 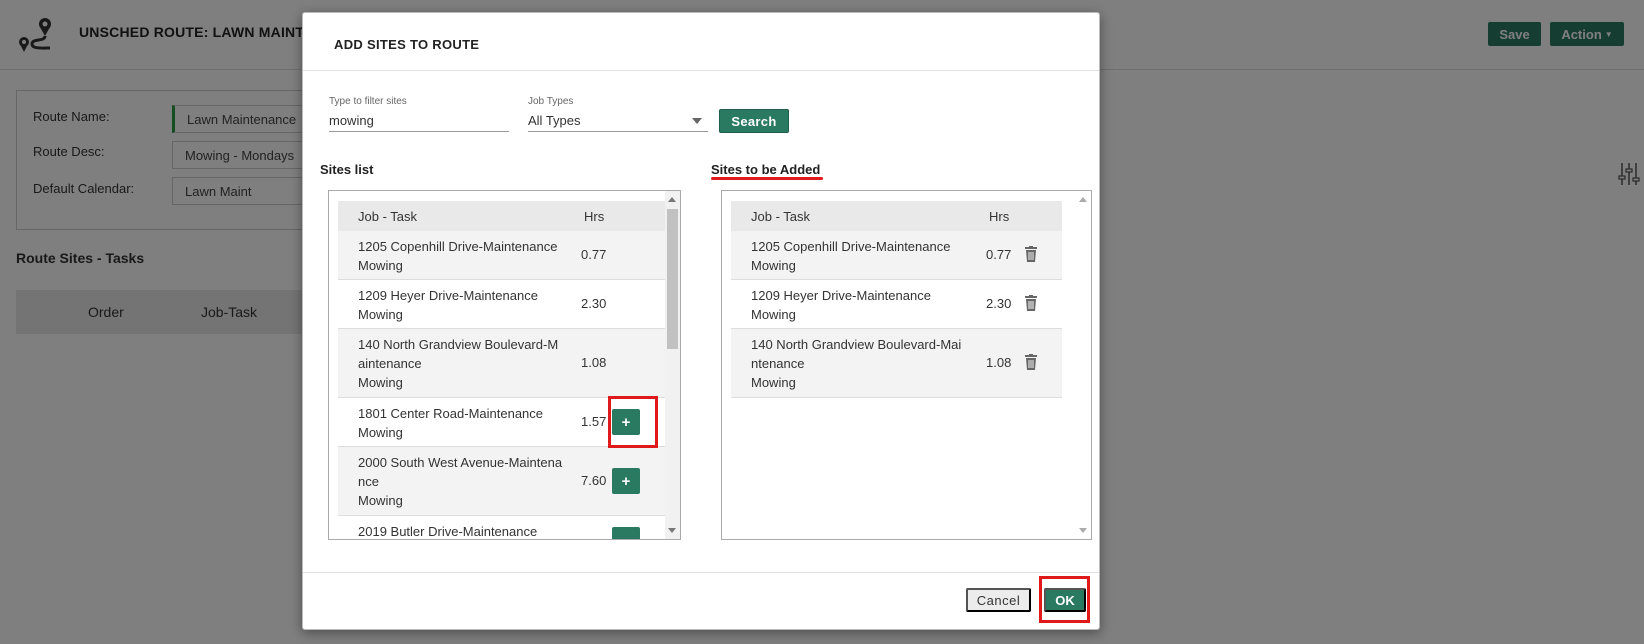 I want to click on sites-list-scrollbar, so click(x=672, y=365).